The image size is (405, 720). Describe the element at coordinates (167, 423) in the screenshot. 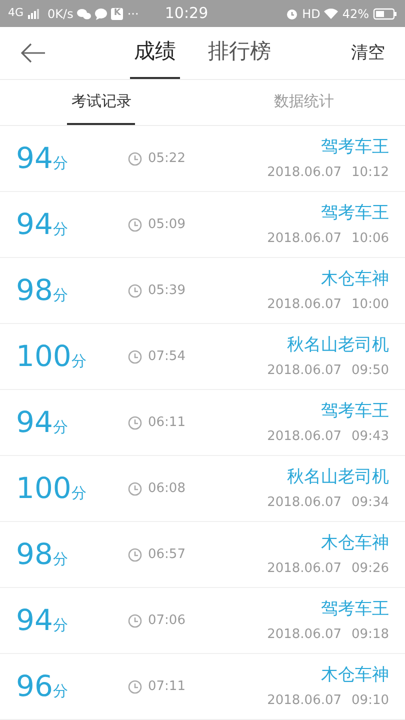

I see `duration-text: 06:11` at that location.